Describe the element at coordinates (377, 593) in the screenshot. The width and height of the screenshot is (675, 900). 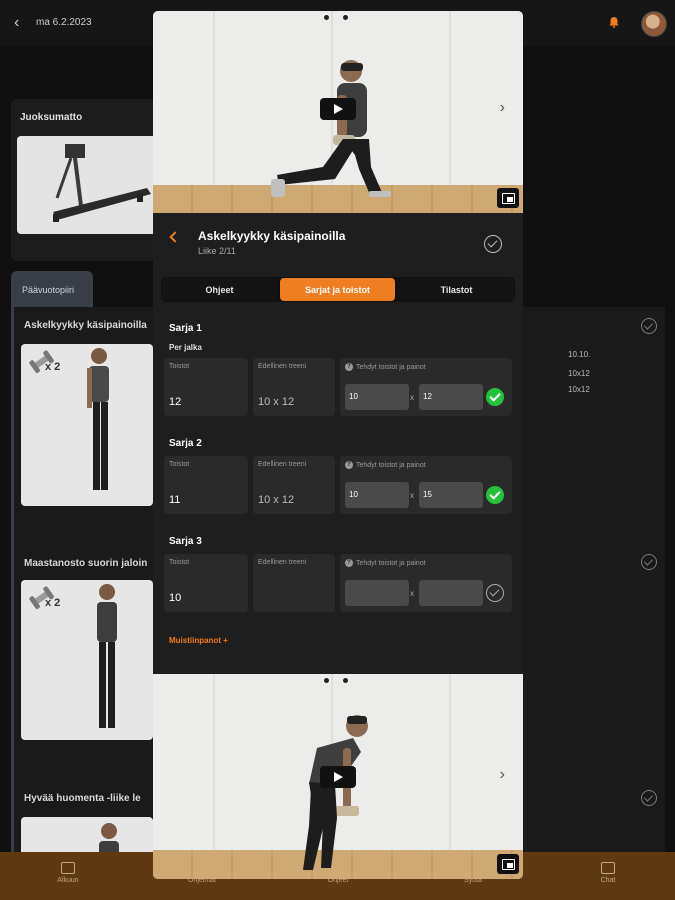
I see `done-reps-input` at that location.